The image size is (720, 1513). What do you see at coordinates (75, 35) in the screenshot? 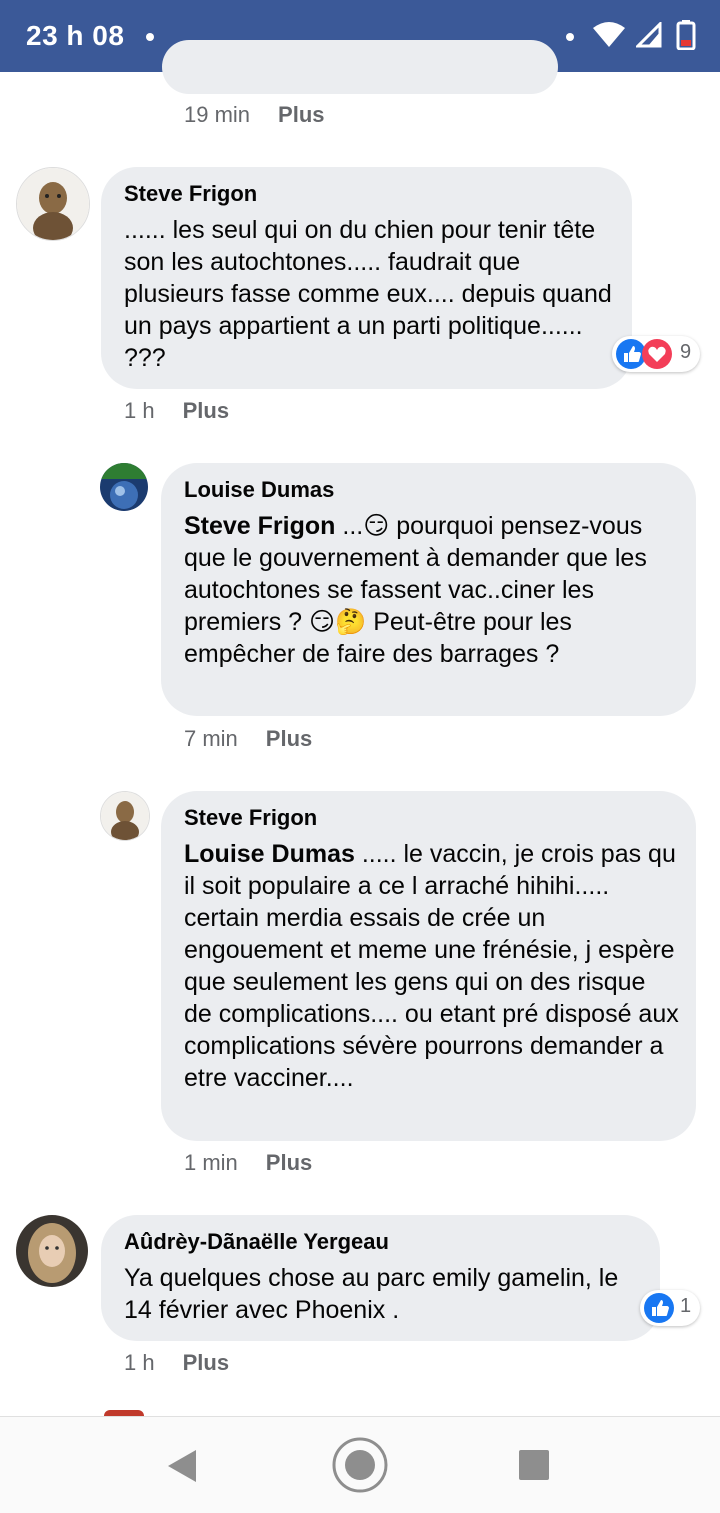
I see `status-time: 23 h 08` at bounding box center [75, 35].